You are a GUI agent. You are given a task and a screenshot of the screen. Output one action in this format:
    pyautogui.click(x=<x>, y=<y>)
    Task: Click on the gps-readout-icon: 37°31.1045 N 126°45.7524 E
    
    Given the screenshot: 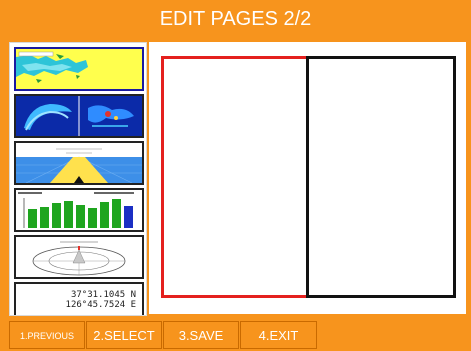 What is the action you would take?
    pyautogui.click(x=79, y=297)
    